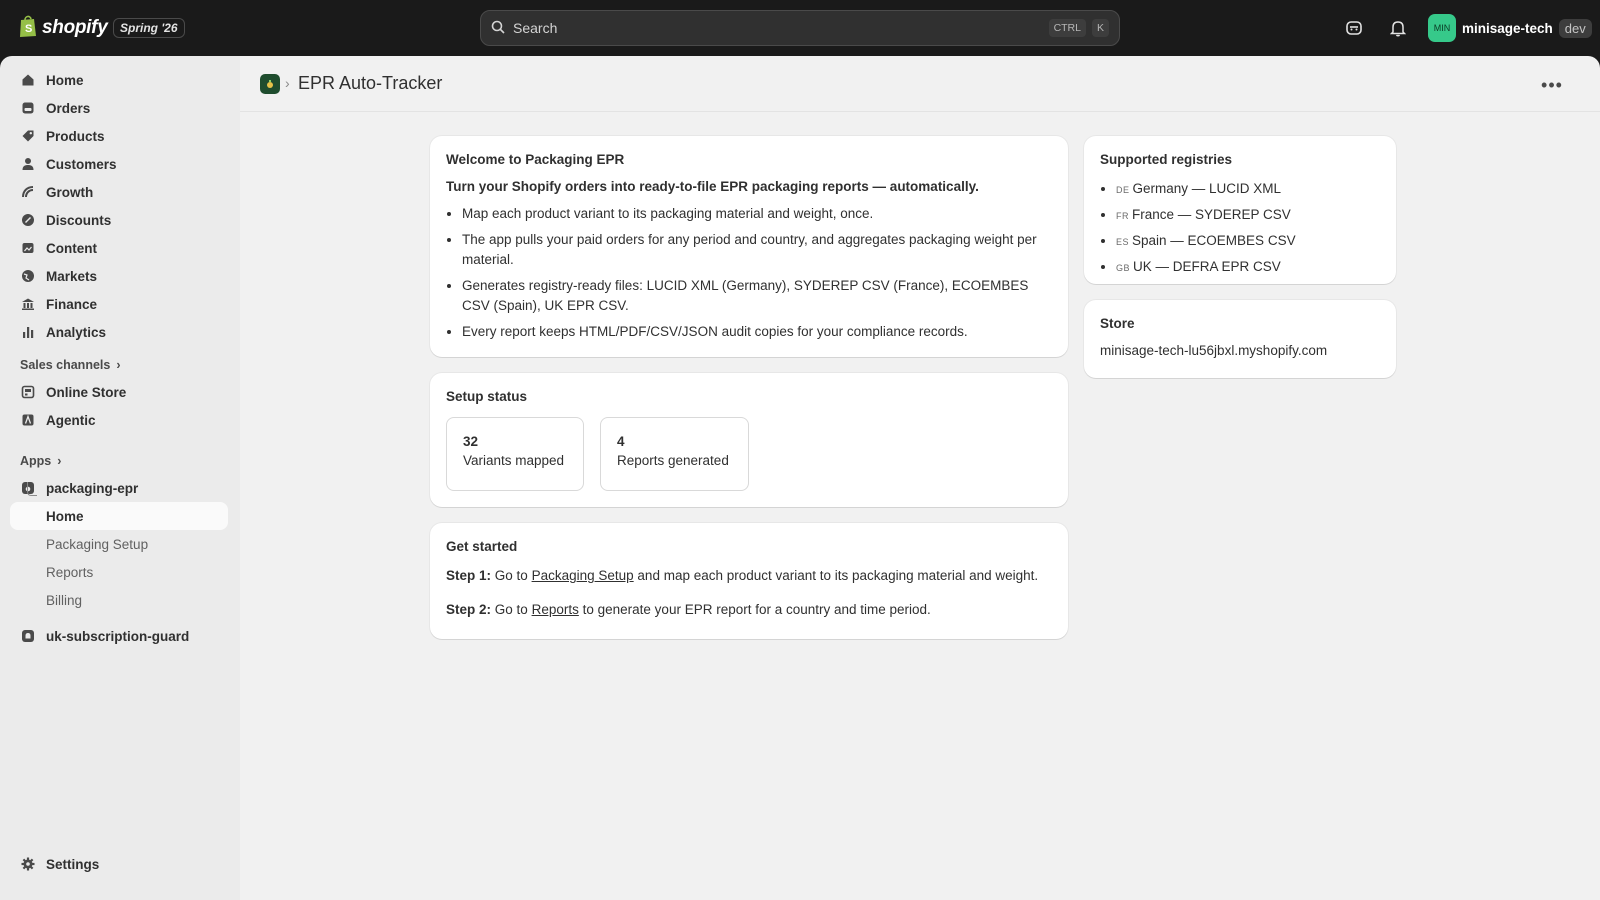 Image resolution: width=1600 pixels, height=900 pixels. What do you see at coordinates (511, 575) in the screenshot?
I see `step-text: Go to` at bounding box center [511, 575].